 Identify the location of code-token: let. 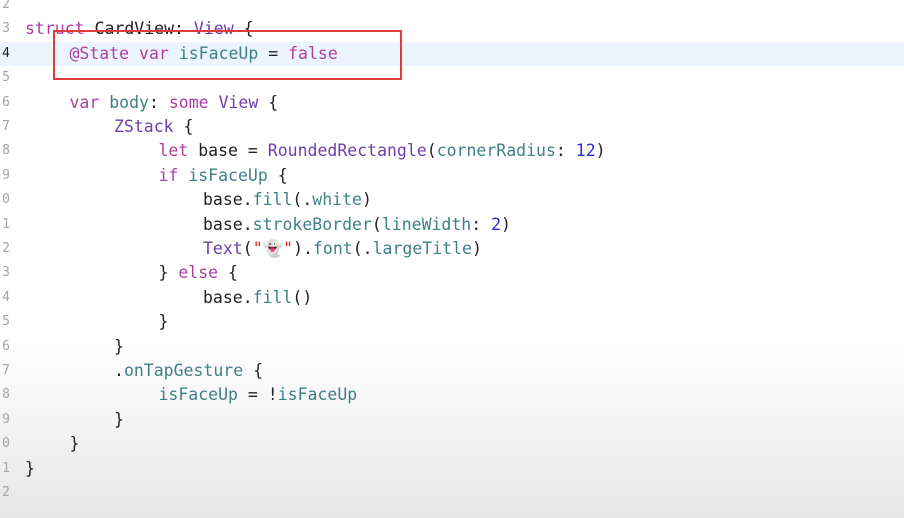
(173, 151).